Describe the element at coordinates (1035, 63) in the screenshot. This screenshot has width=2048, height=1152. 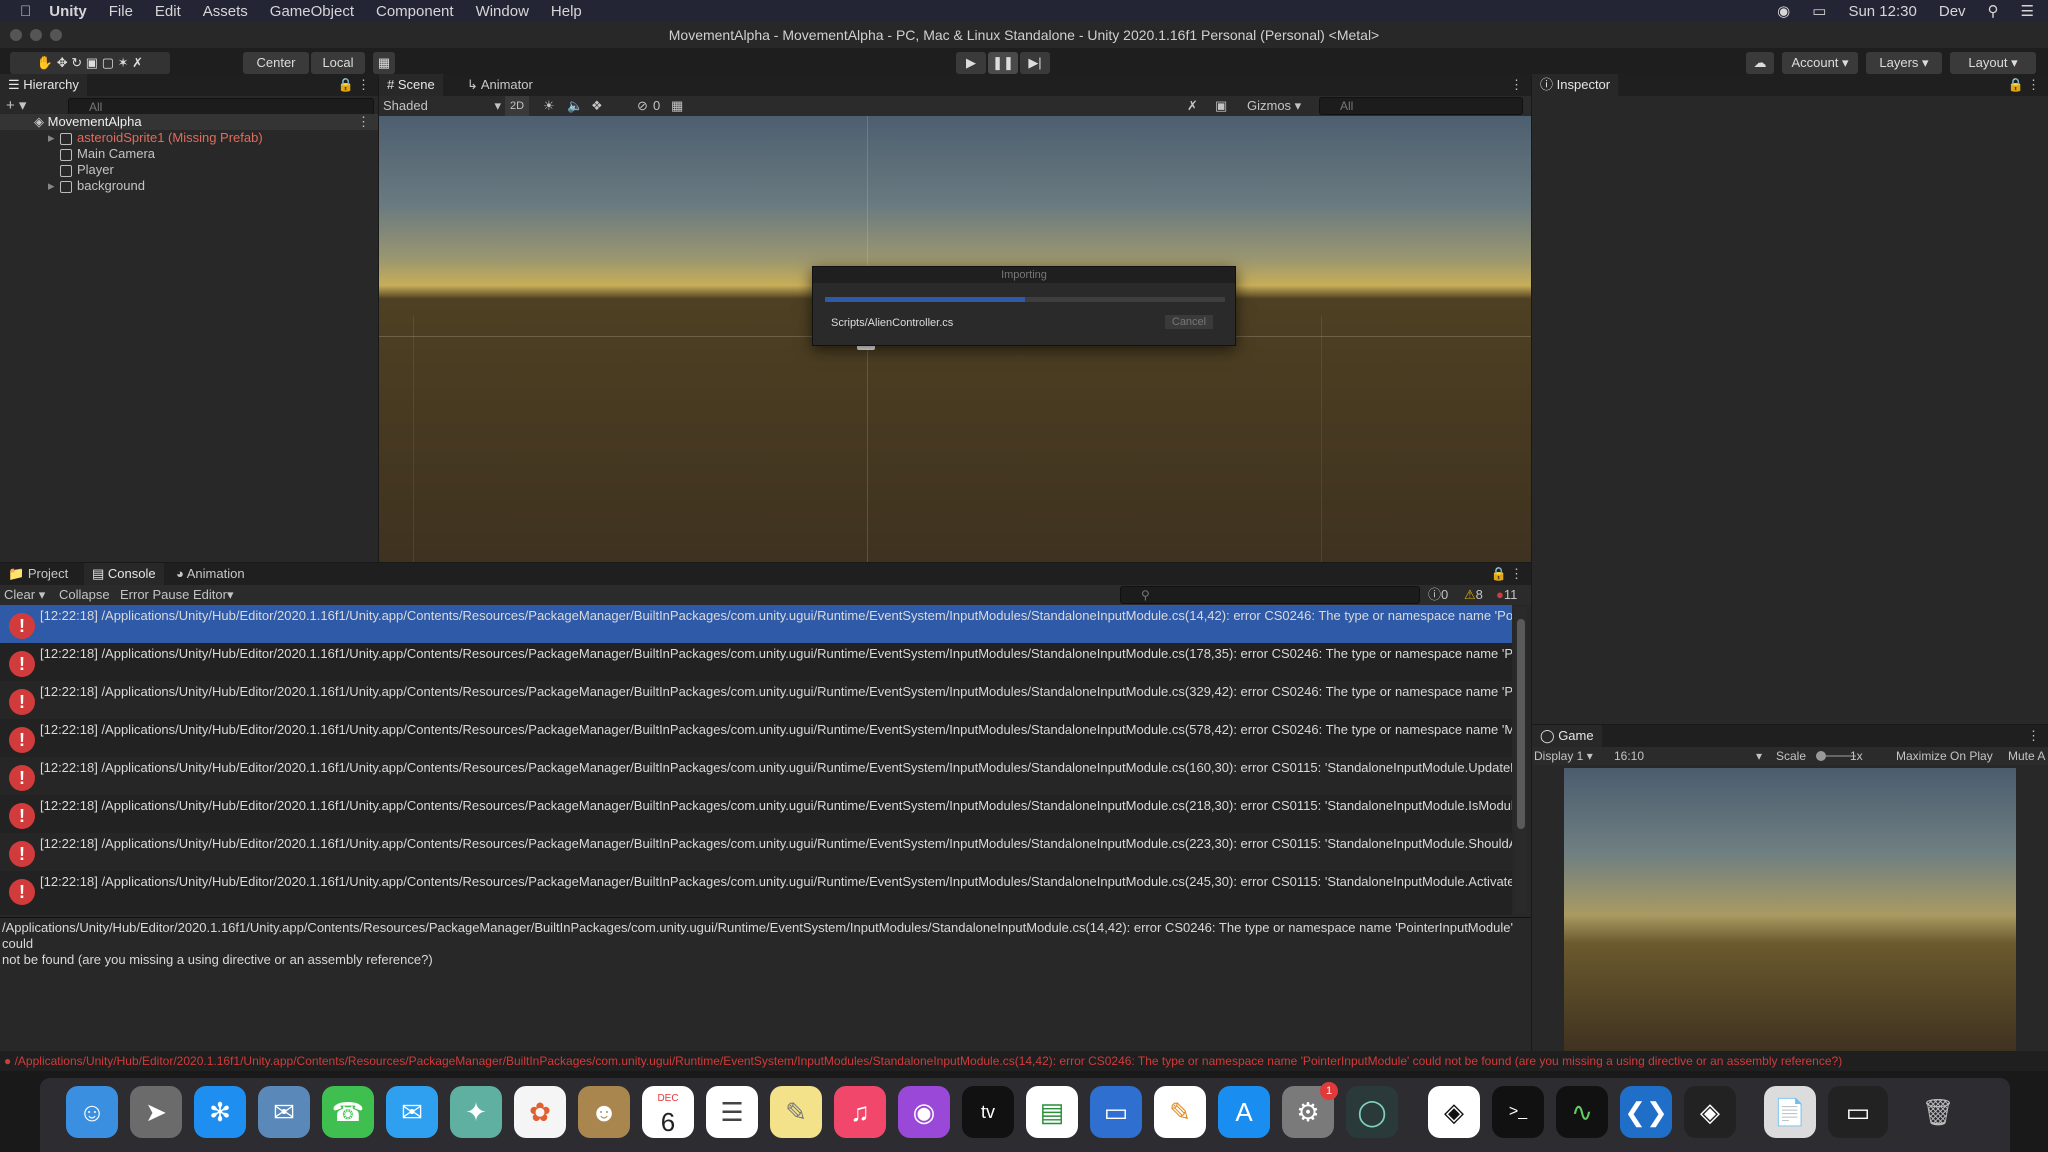
I see `step-button: ▶|` at that location.